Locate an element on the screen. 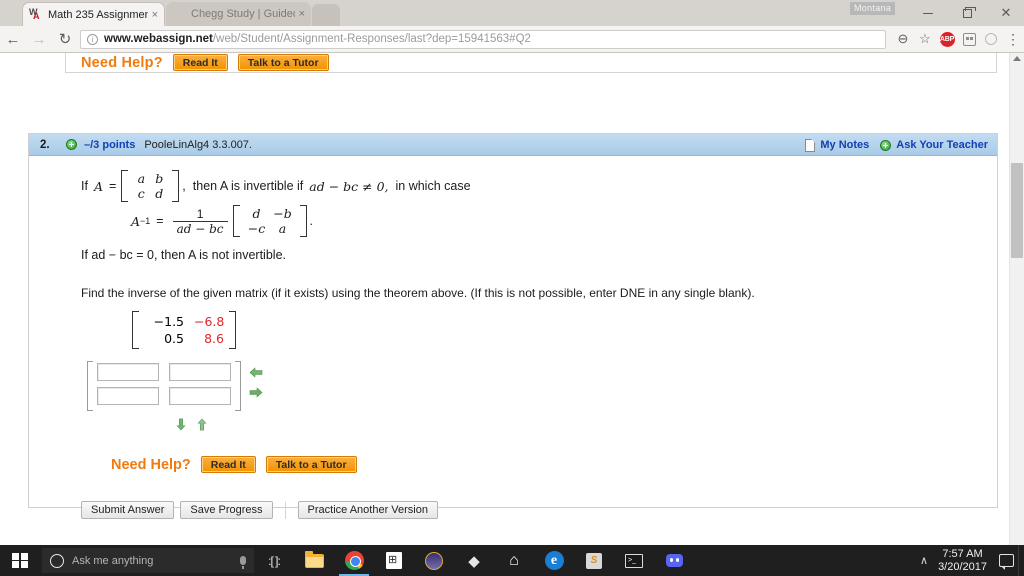 The width and height of the screenshot is (1024, 576). arrow-down-icon is located at coordinates (181, 424).